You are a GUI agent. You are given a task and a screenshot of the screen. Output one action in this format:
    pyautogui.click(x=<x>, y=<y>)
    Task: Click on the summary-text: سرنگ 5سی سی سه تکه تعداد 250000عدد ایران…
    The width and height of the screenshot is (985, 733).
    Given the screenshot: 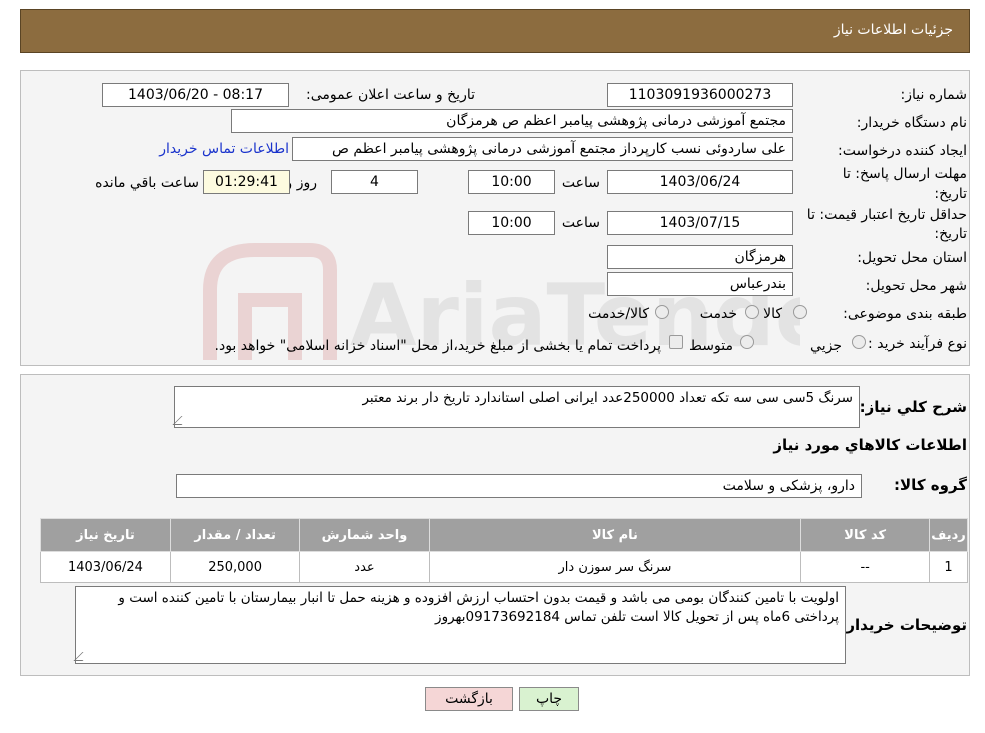 What is the action you would take?
    pyautogui.click(x=607, y=398)
    